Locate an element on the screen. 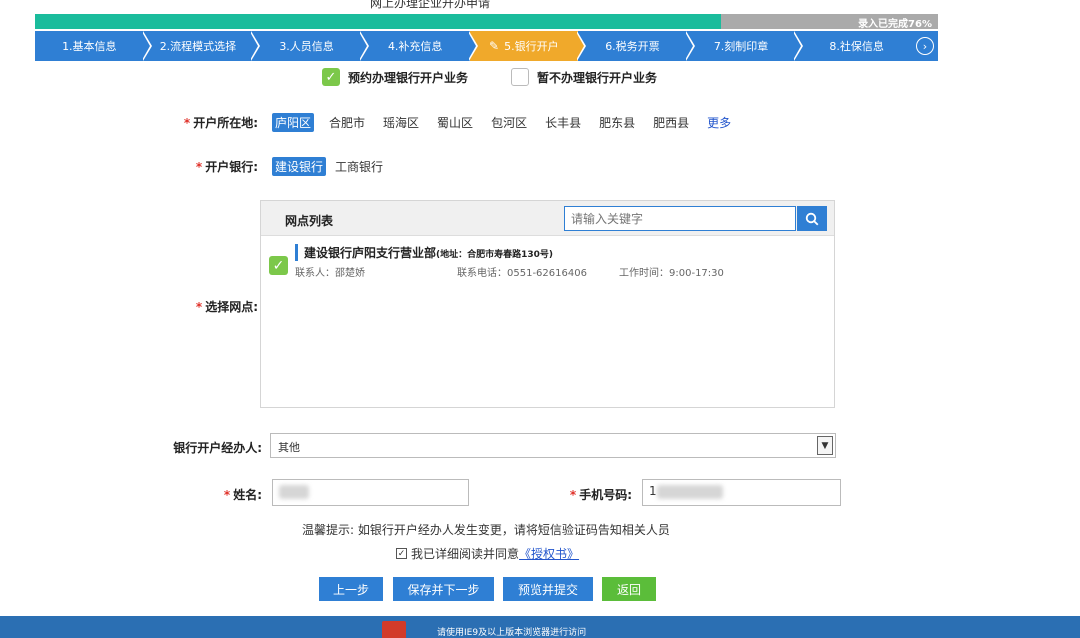 The height and width of the screenshot is (638, 1080). chevron-right-icon: › is located at coordinates (925, 46).